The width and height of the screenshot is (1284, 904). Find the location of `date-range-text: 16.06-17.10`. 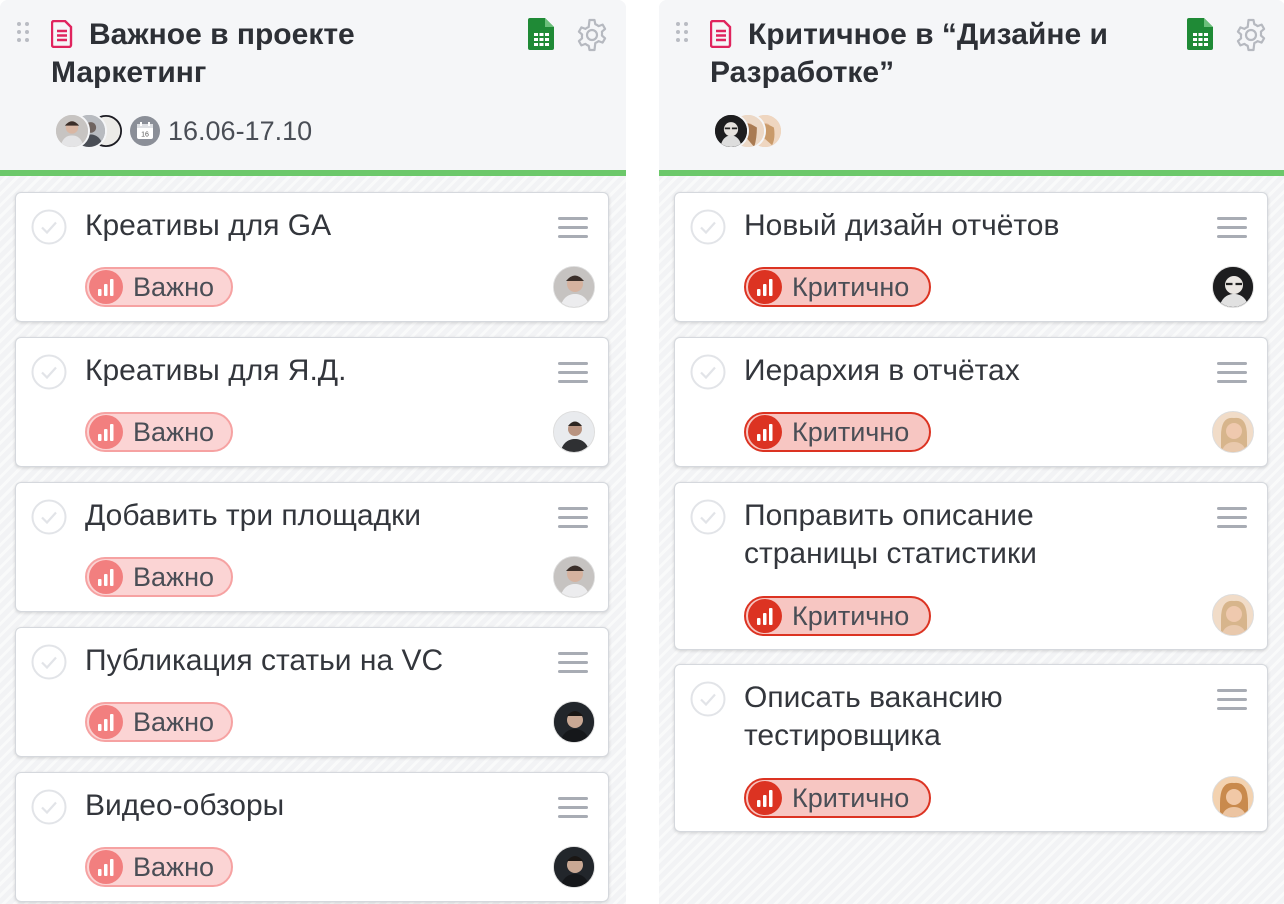

date-range-text: 16.06-17.10 is located at coordinates (240, 130).